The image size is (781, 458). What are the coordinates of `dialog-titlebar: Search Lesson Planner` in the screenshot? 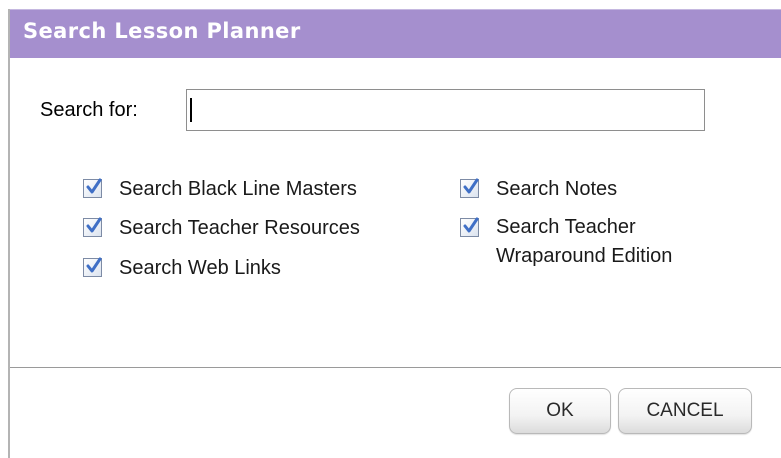 It's located at (395, 33).